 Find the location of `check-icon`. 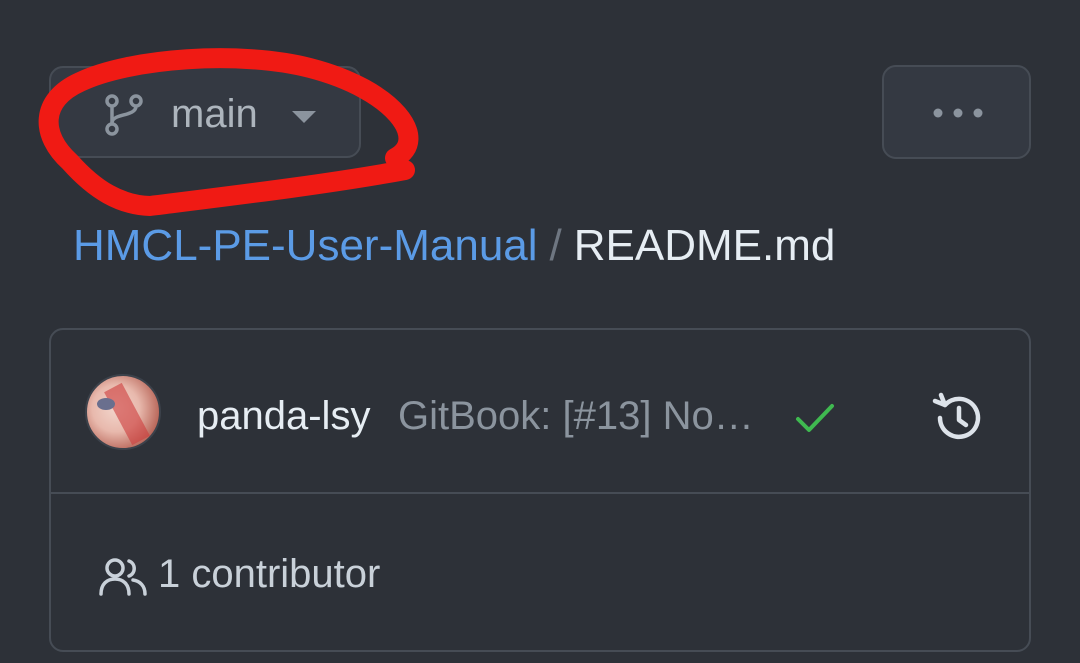

check-icon is located at coordinates (815, 418).